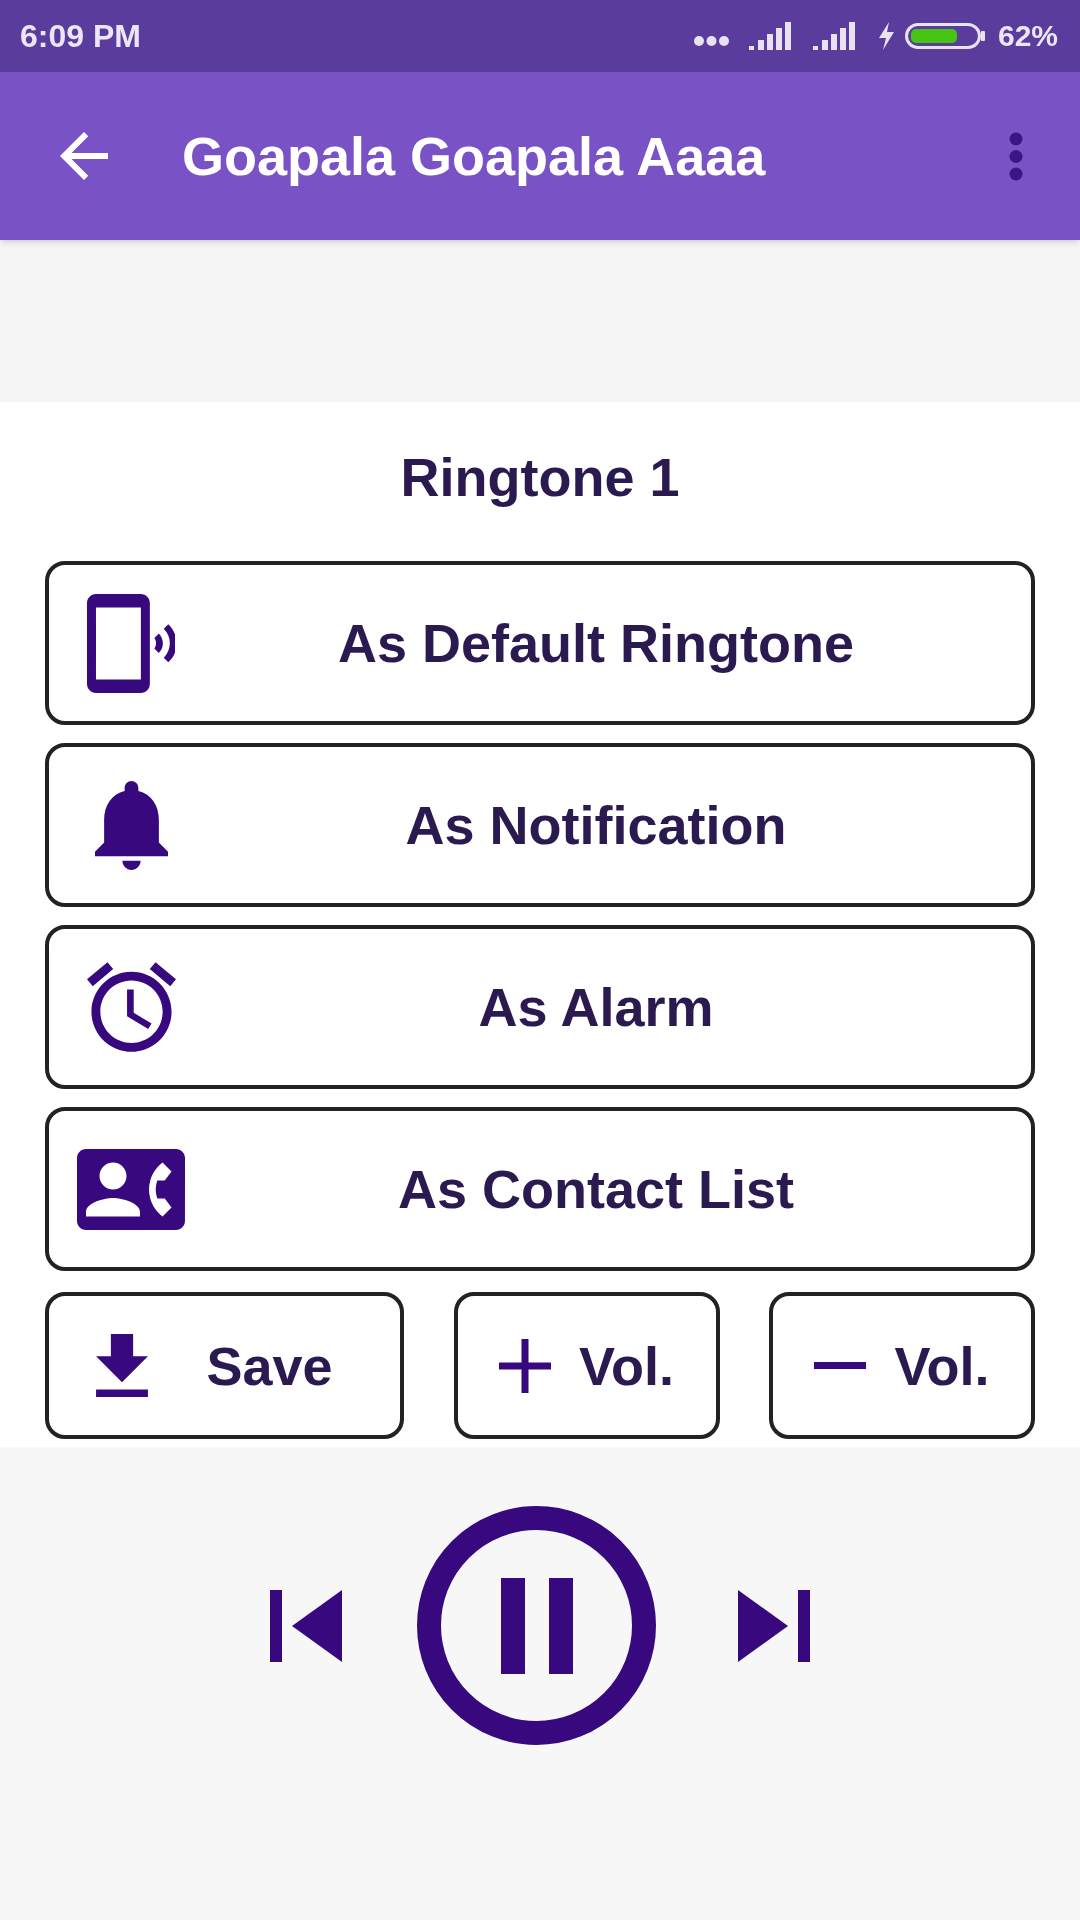 The height and width of the screenshot is (1920, 1080). I want to click on play-pause-button, so click(536, 1625).